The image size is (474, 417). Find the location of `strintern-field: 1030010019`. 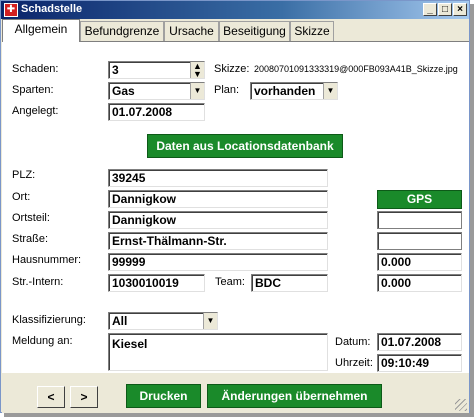

strintern-field: 1030010019 is located at coordinates (156, 283).